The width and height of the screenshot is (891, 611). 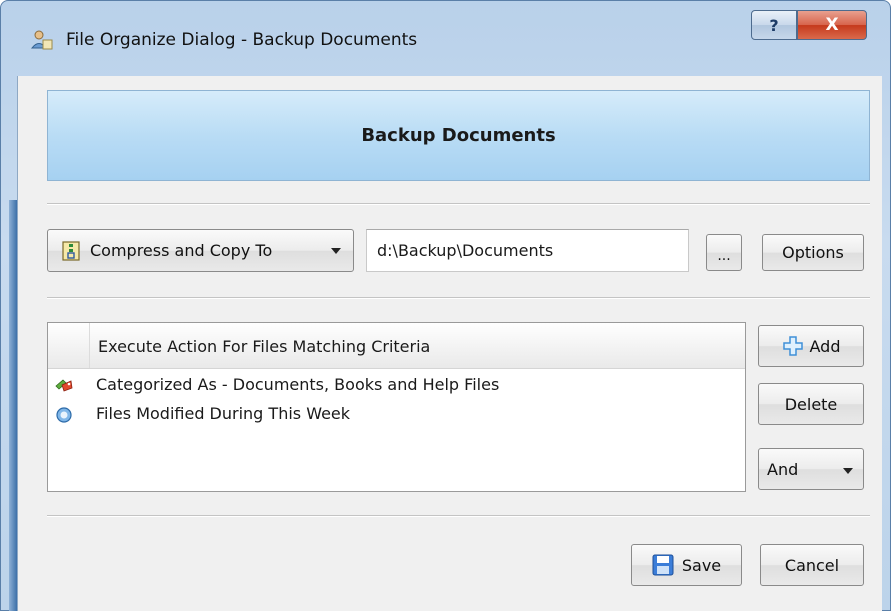 I want to click on logic-operator-label: And, so click(x=783, y=469).